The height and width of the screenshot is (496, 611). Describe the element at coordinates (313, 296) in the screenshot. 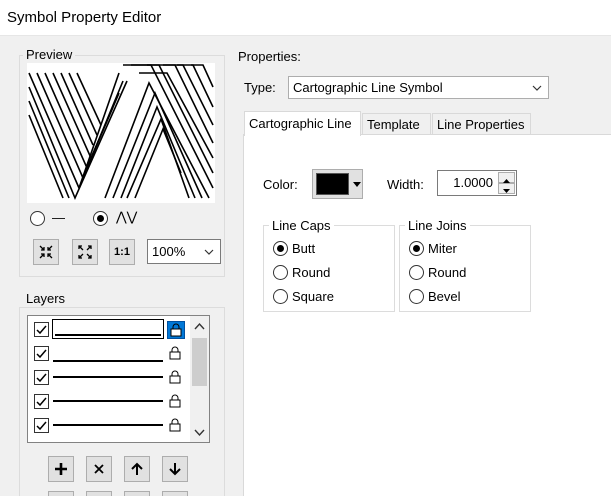

I see `cap-square-label: Square` at that location.